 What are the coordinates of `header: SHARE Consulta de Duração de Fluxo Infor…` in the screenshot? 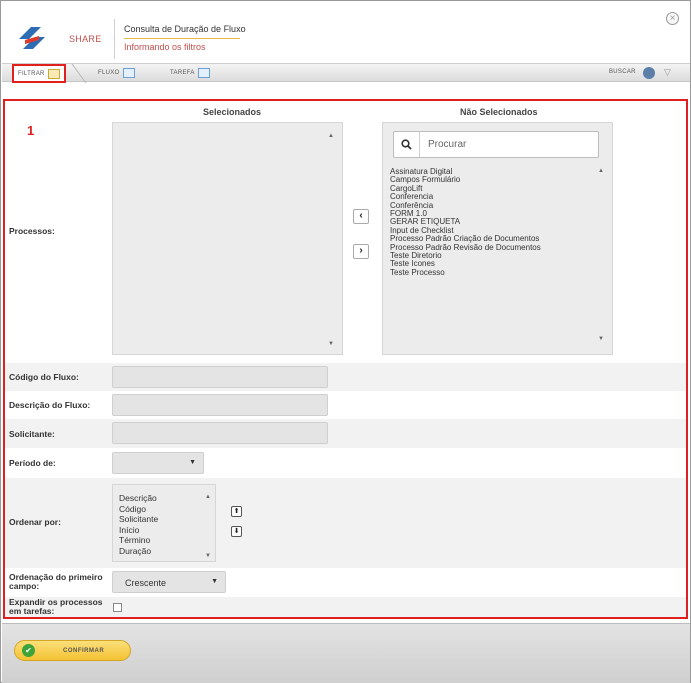 It's located at (345, 33).